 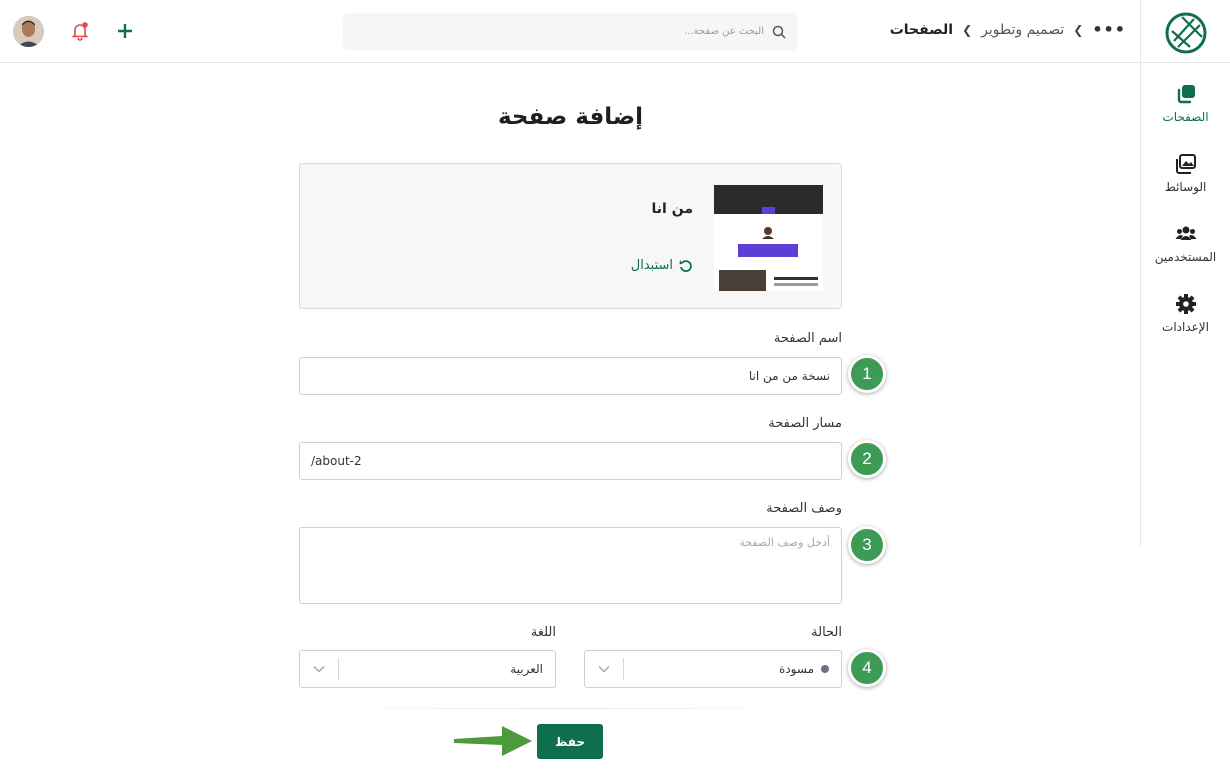 What do you see at coordinates (664, 31) in the screenshot?
I see `search-input` at bounding box center [664, 31].